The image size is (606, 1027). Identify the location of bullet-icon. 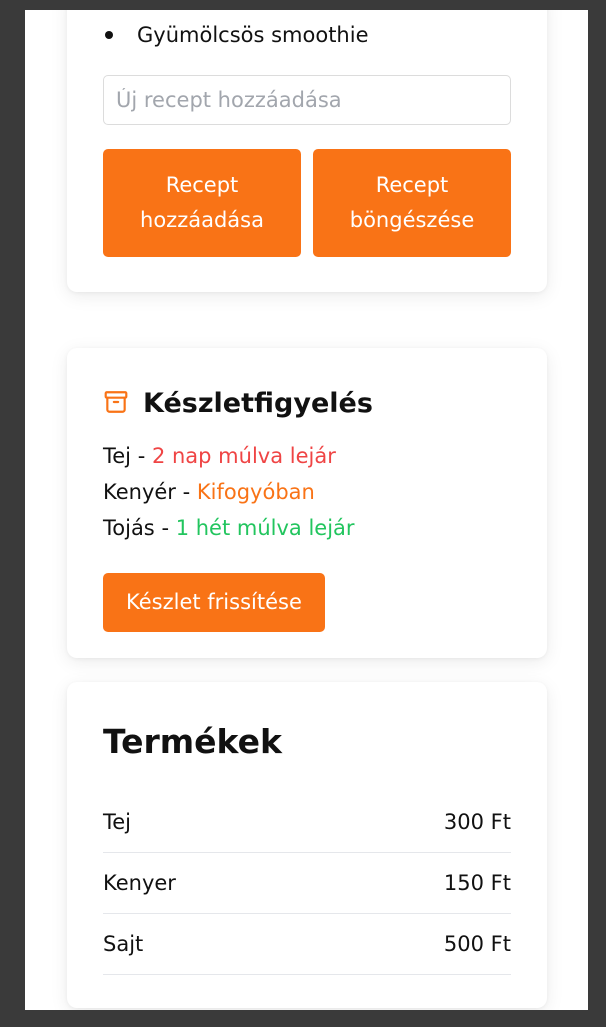
(109, 35).